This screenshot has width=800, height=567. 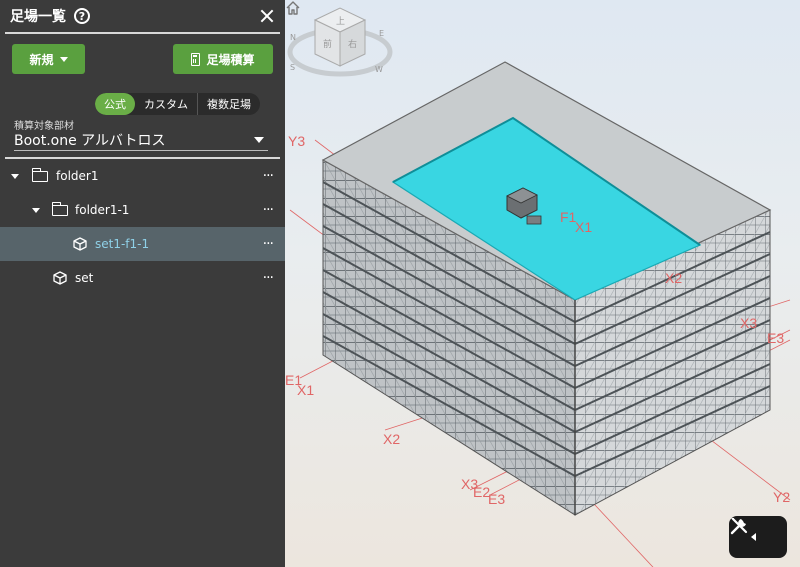 I want to click on caret-down-icon, so click(x=63, y=59).